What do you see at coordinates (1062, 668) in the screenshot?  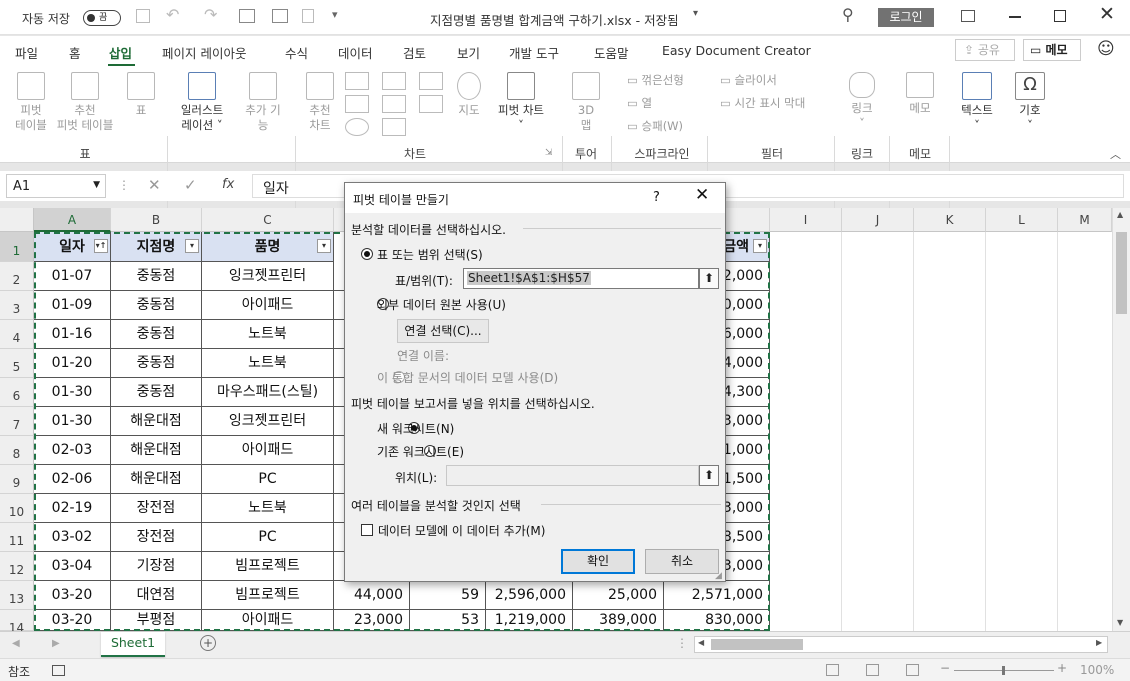 I see `zoom-in-icon: +` at bounding box center [1062, 668].